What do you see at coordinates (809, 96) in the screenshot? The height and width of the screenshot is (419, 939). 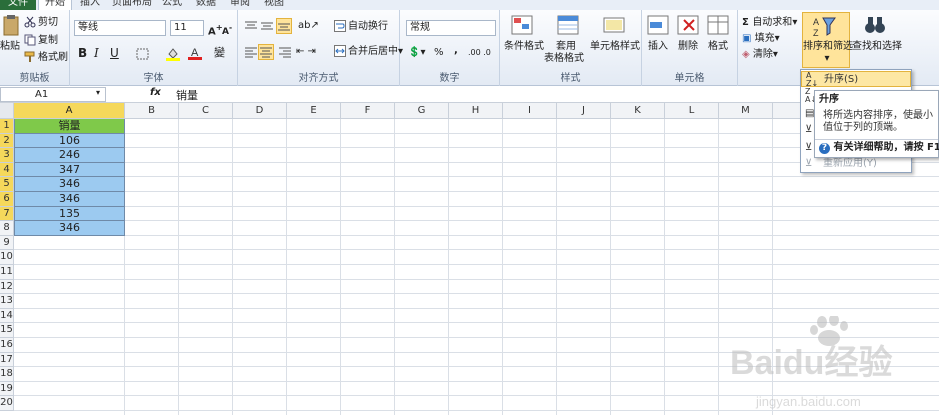 I see `sort-descending-item: Z A↓` at bounding box center [809, 96].